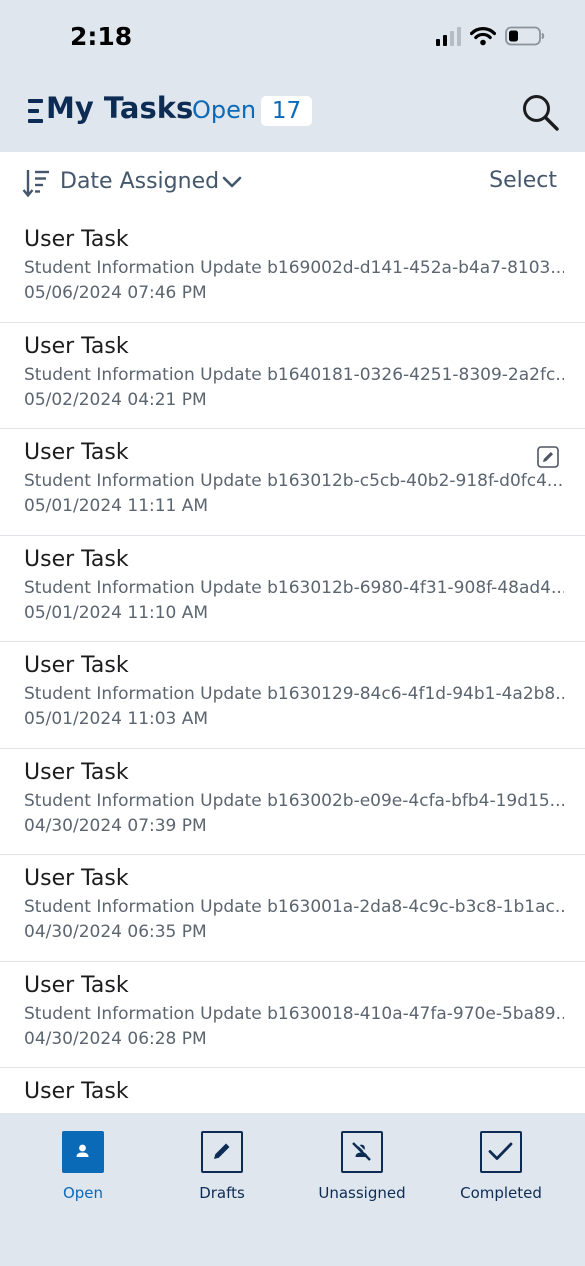  What do you see at coordinates (224, 110) in the screenshot?
I see `filter-label: Open` at bounding box center [224, 110].